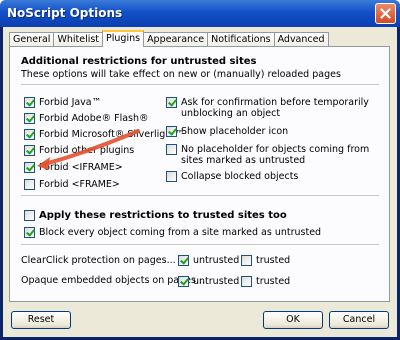 The height and width of the screenshot is (340, 400). Describe the element at coordinates (246, 281) in the screenshot. I see `opaque-trusted-checkbox` at that location.